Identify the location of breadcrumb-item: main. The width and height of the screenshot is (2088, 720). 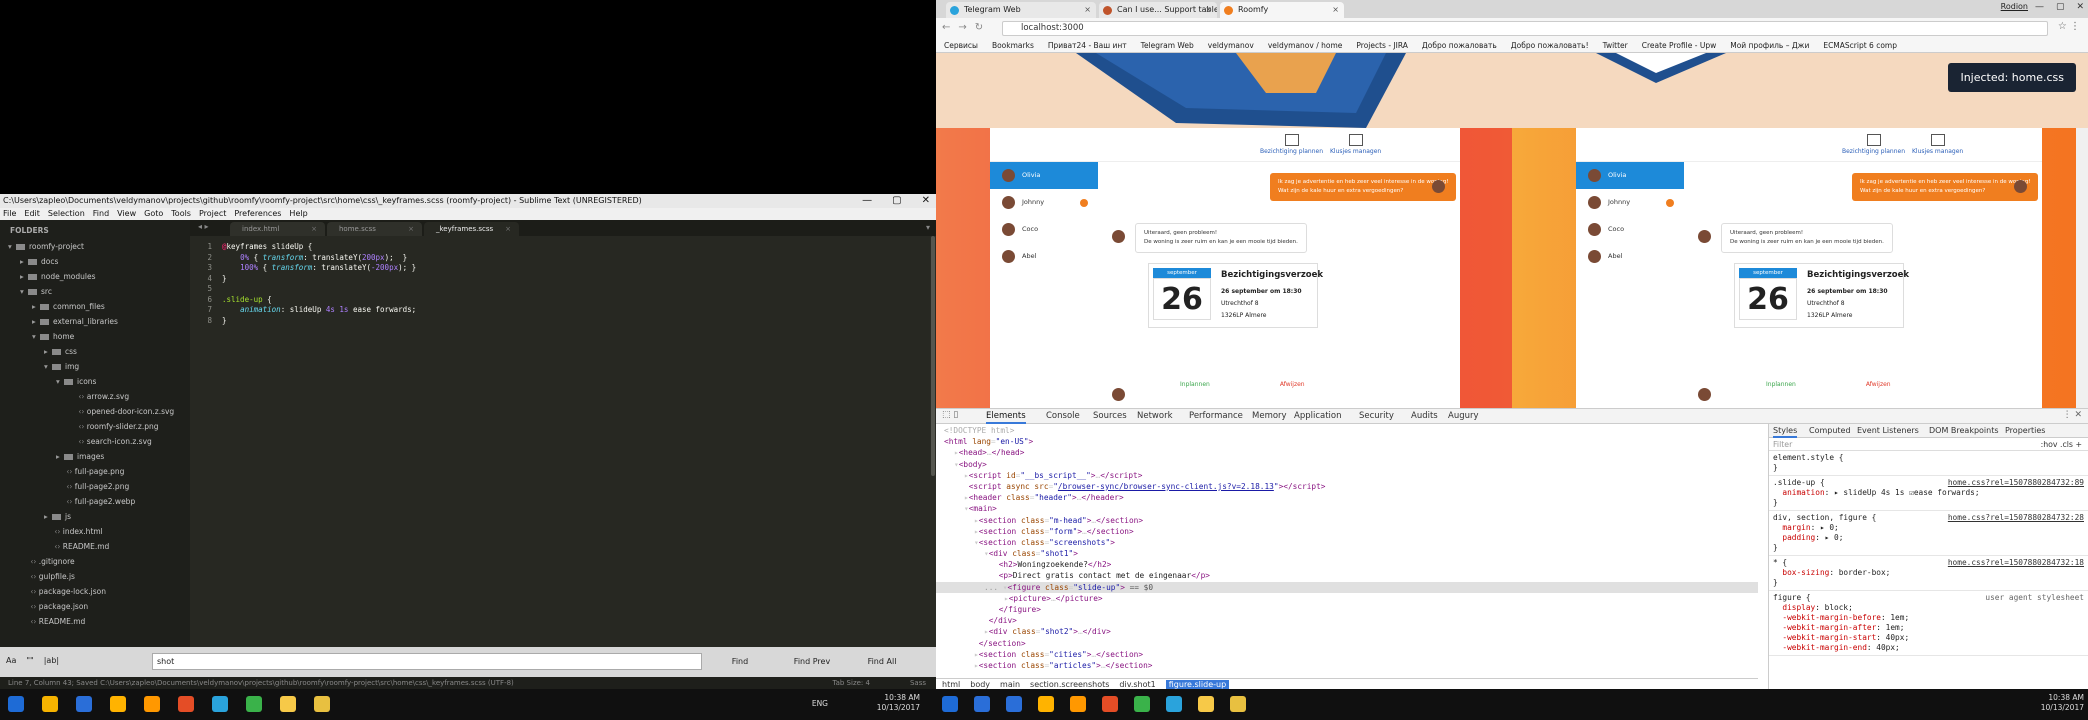
(1010, 684).